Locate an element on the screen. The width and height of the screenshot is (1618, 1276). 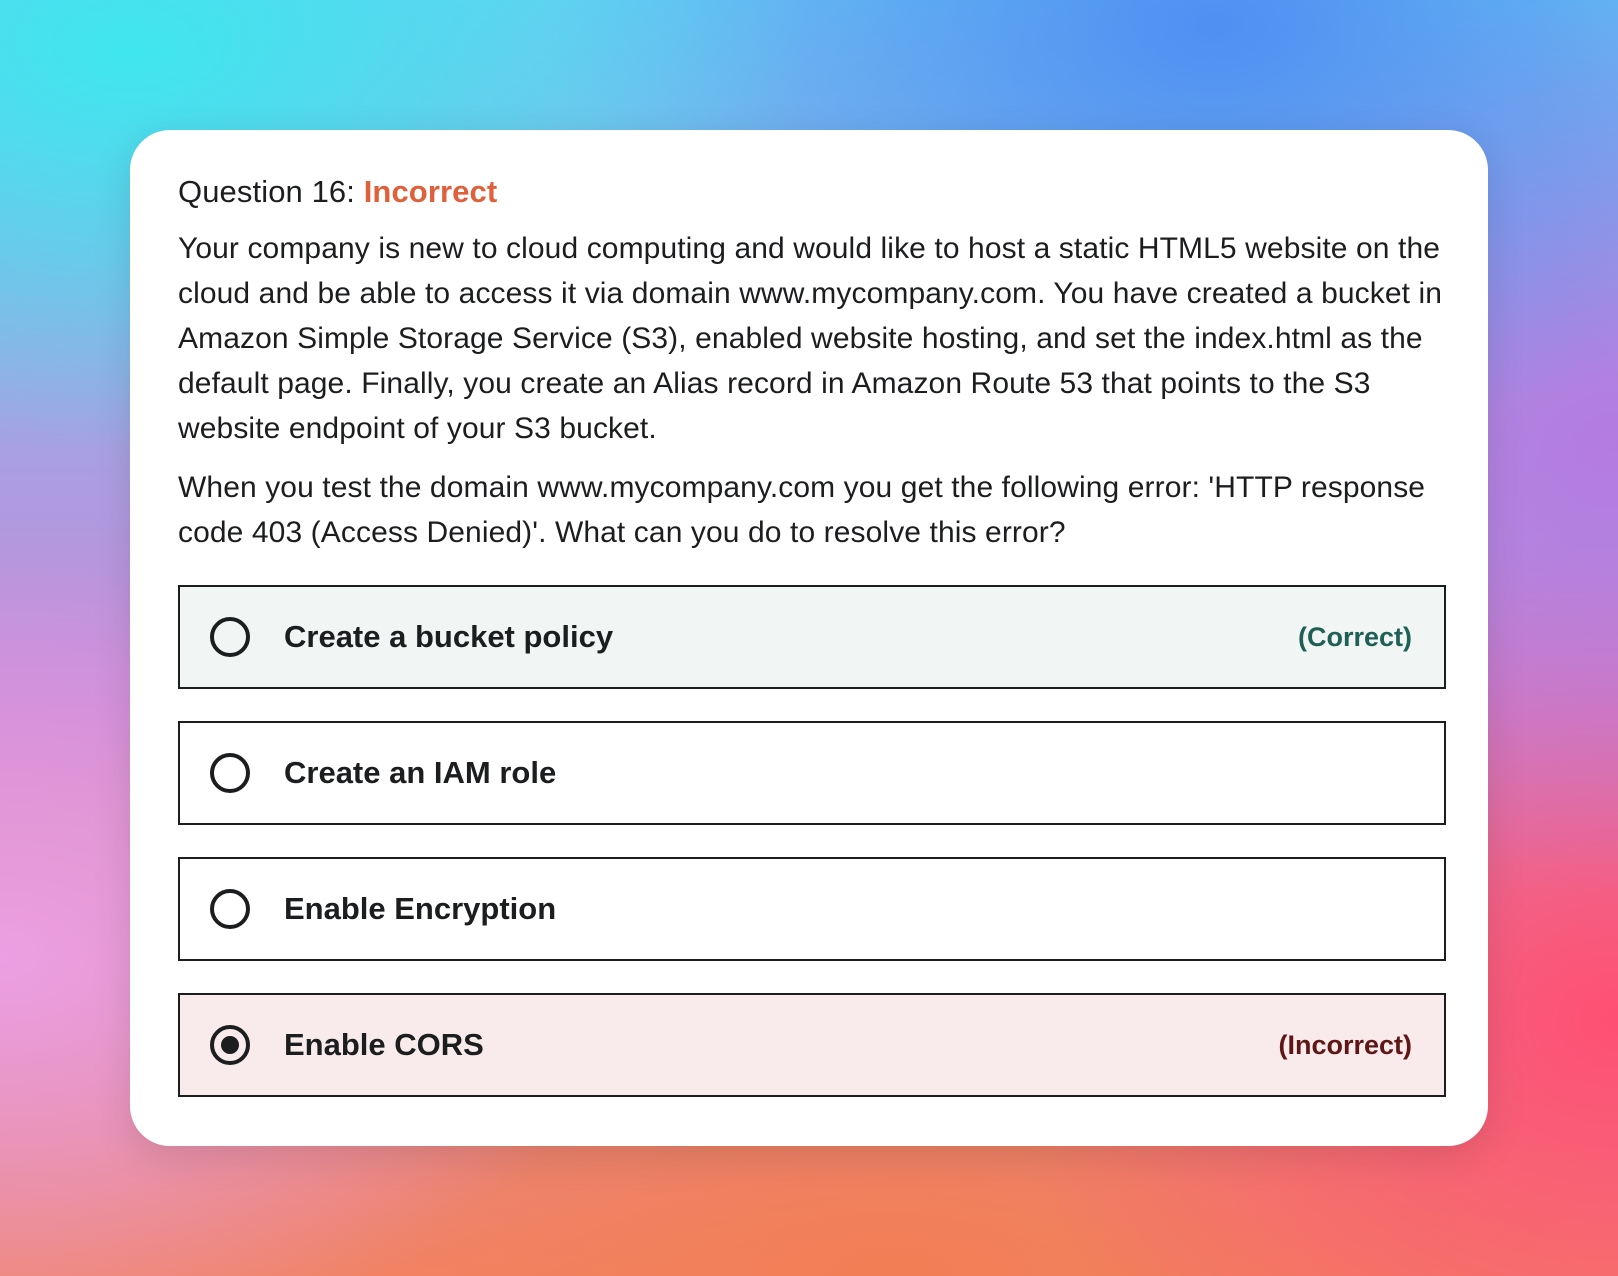
answer-option-label: Enable CORS is located at coordinates (384, 1044).